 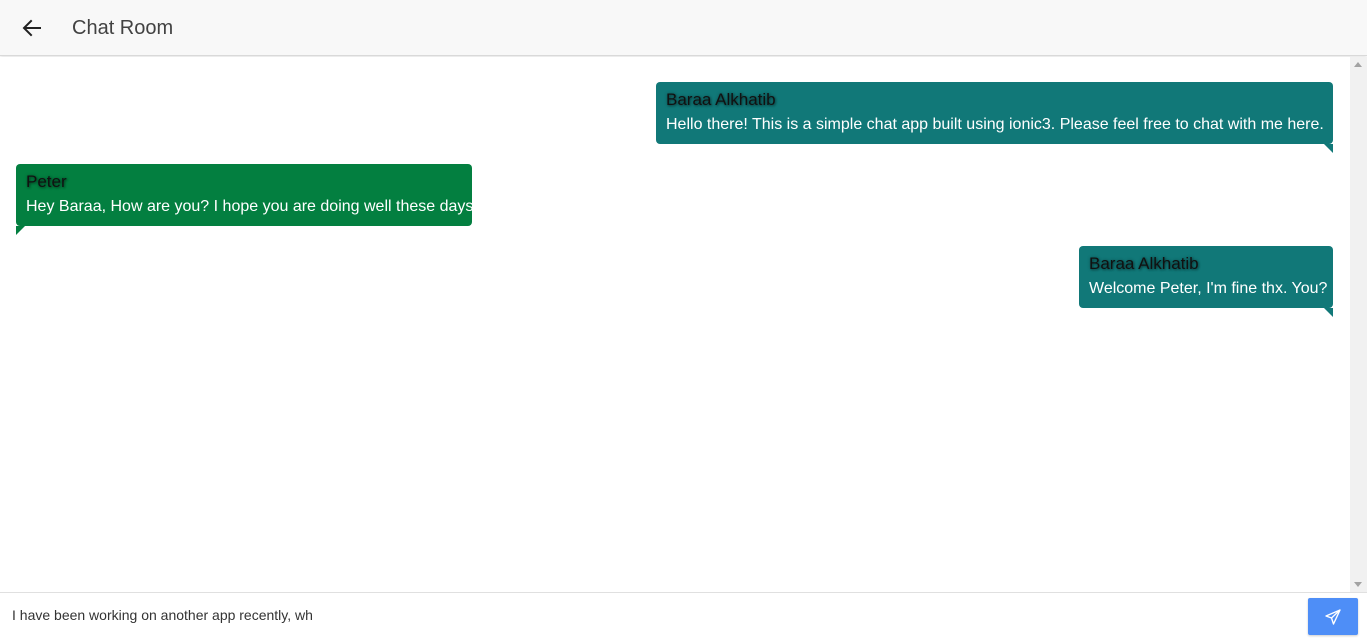 I want to click on back-button, so click(x=32, y=28).